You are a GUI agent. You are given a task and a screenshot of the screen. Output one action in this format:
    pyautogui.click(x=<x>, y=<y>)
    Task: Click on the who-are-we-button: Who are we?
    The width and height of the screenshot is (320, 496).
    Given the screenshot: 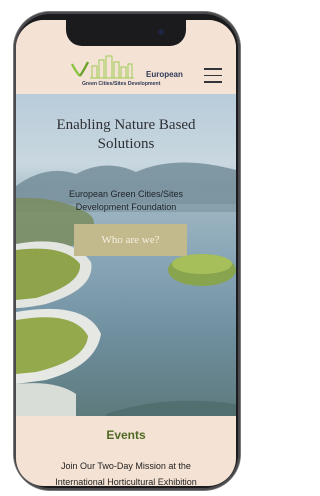 What is the action you would take?
    pyautogui.click(x=130, y=240)
    